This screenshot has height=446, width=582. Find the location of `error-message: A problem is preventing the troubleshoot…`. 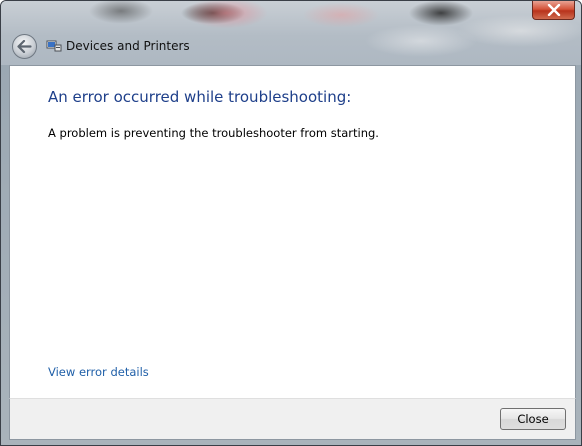

error-message: A problem is preventing the troubleshoot… is located at coordinates (213, 133).